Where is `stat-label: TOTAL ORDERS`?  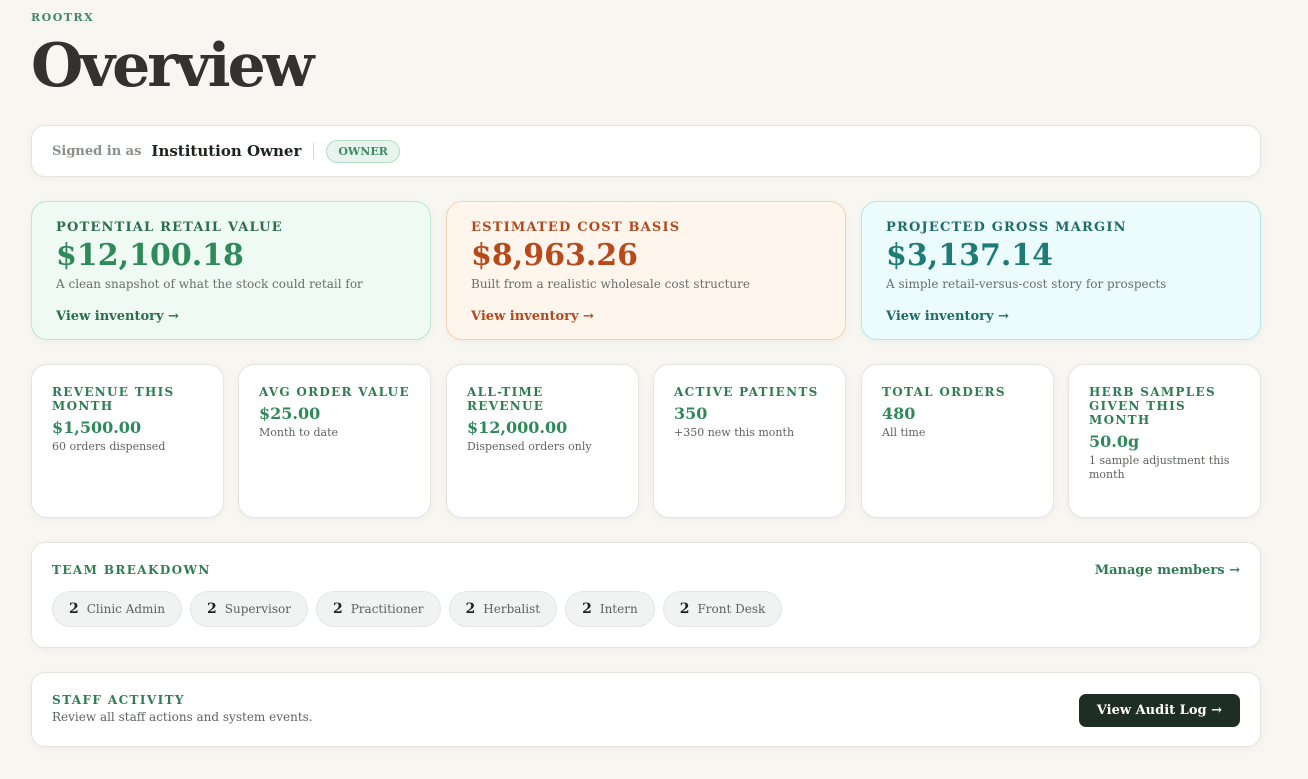
stat-label: TOTAL ORDERS is located at coordinates (944, 392).